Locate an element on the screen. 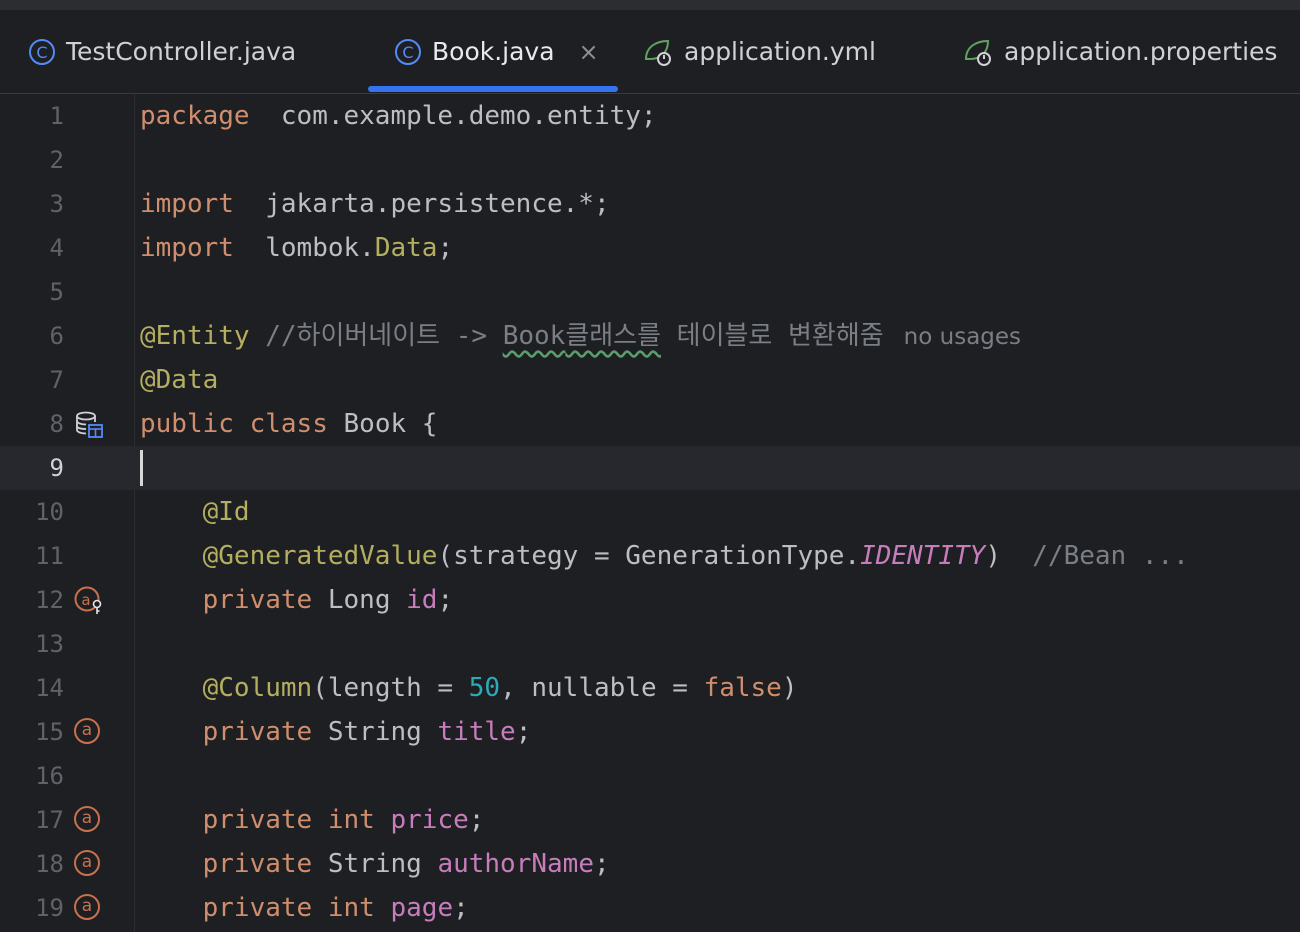 The height and width of the screenshot is (932, 1300). code-token: @Data is located at coordinates (179, 380).